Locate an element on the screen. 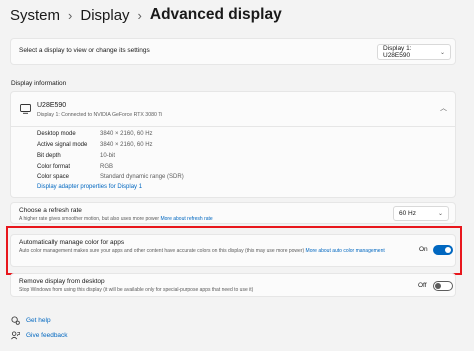 Image resolution: width=474 pixels, height=351 pixels. auto-color-toggle is located at coordinates (443, 250).